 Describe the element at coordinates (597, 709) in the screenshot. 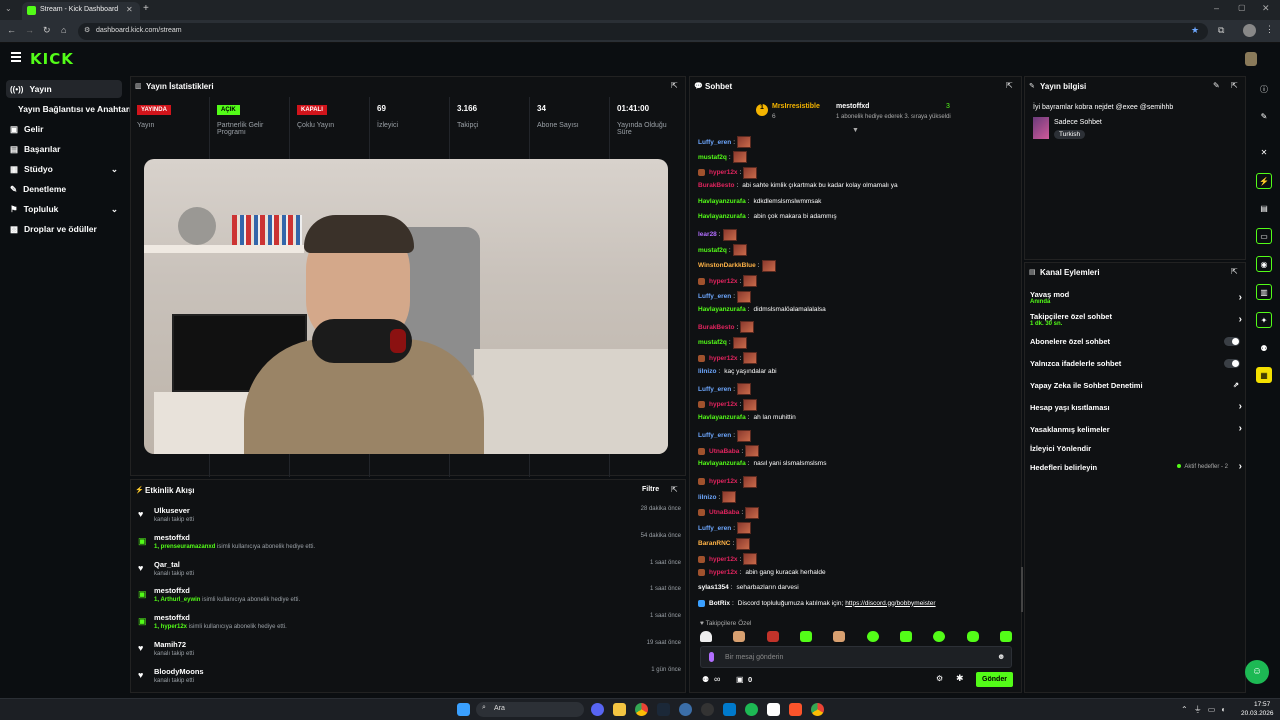

I see `discord-app-icon` at that location.